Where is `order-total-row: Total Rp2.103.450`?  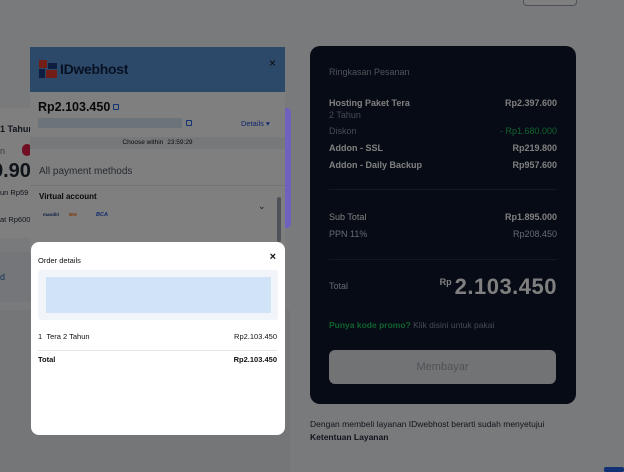 order-total-row: Total Rp2.103.450 is located at coordinates (157, 359).